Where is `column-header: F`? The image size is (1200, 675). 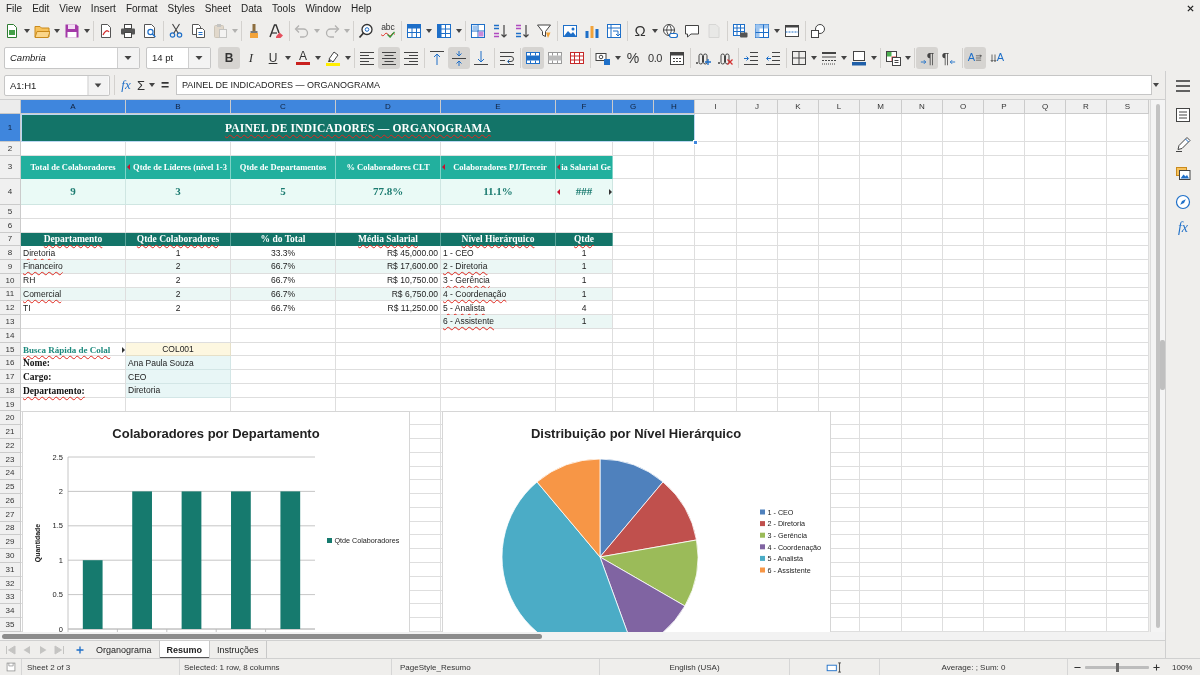
column-header: F is located at coordinates (584, 107).